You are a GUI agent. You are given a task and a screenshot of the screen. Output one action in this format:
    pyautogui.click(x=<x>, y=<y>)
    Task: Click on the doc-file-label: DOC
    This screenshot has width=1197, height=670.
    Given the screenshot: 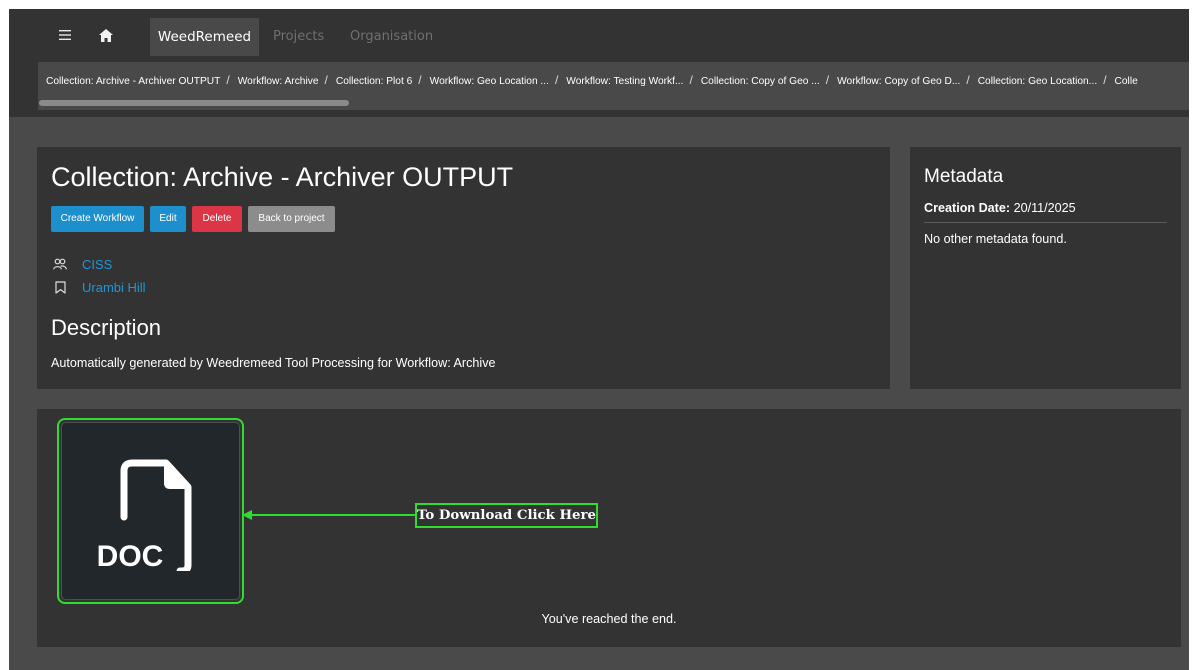 What is the action you would take?
    pyautogui.click(x=130, y=555)
    